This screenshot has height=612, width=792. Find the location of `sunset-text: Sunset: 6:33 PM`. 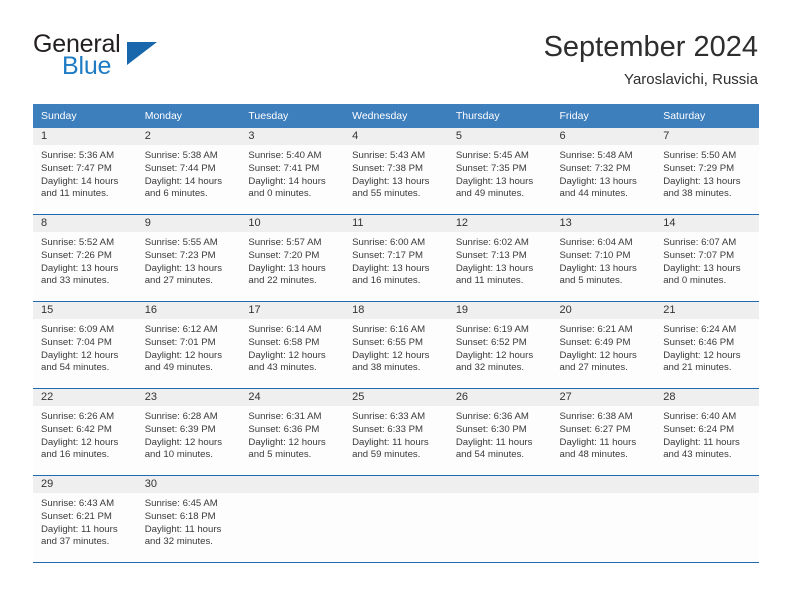

sunset-text: Sunset: 6:33 PM is located at coordinates (388, 429).